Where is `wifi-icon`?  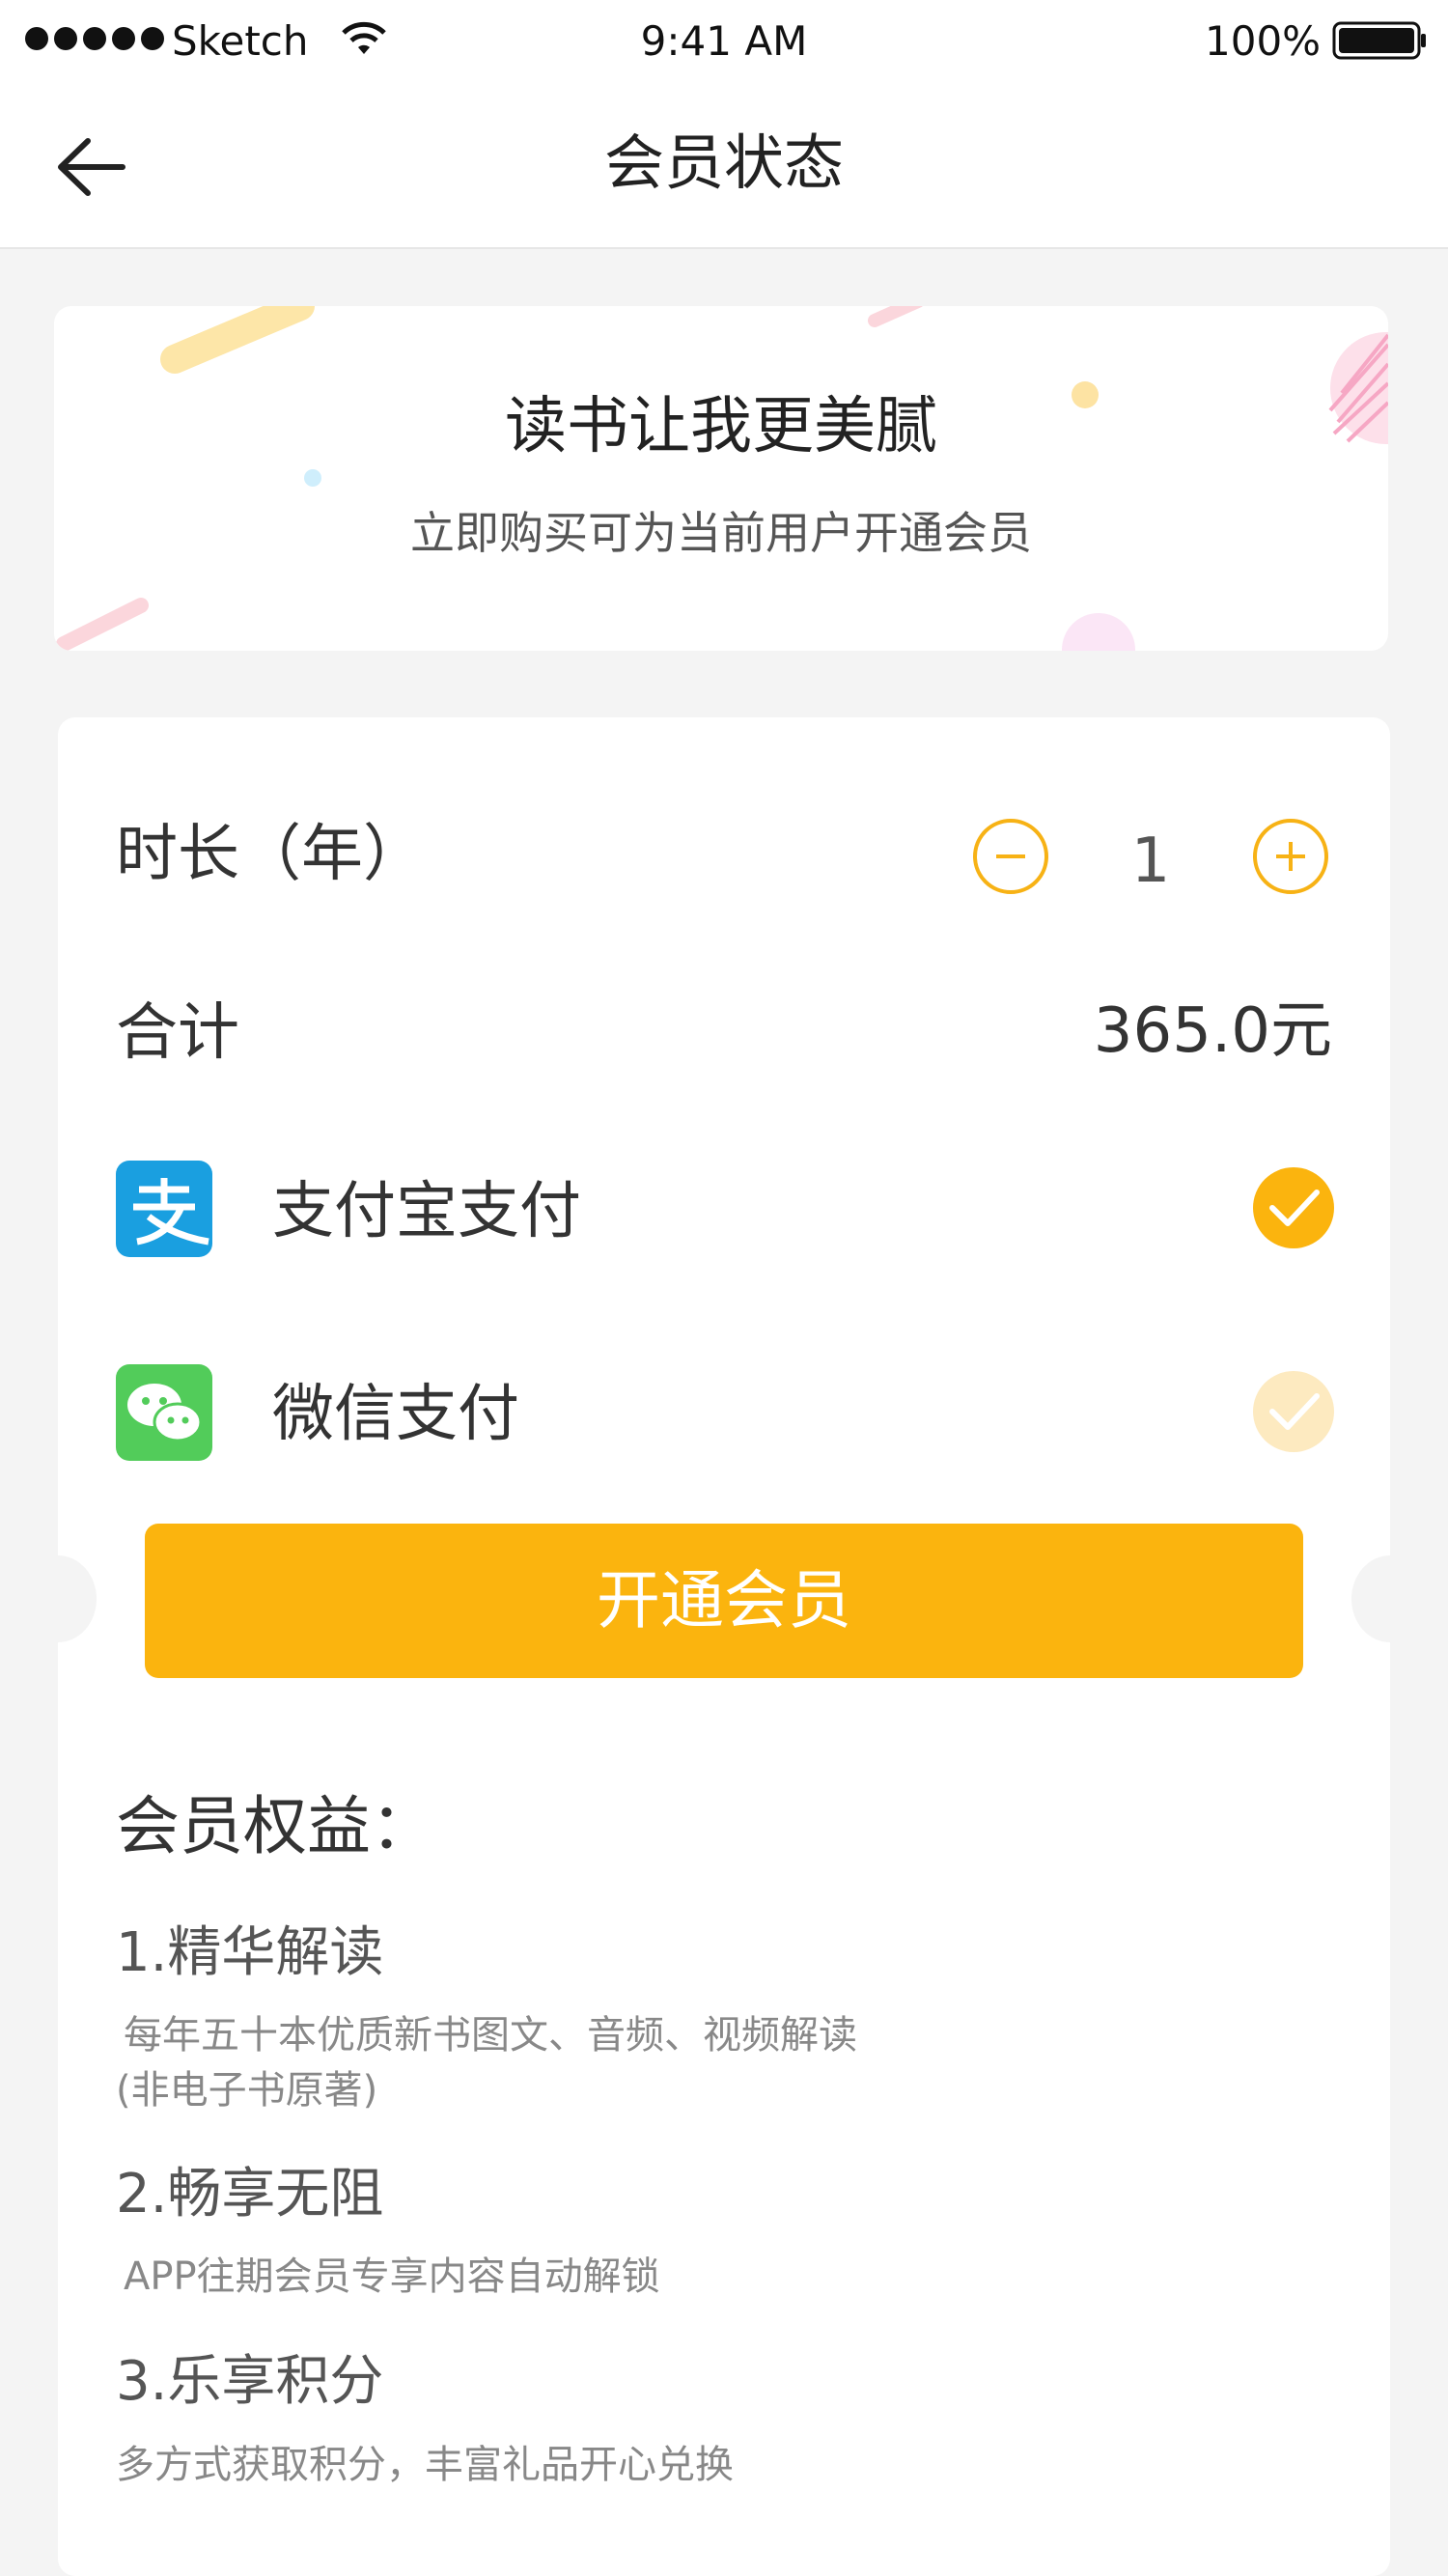
wifi-icon is located at coordinates (364, 37).